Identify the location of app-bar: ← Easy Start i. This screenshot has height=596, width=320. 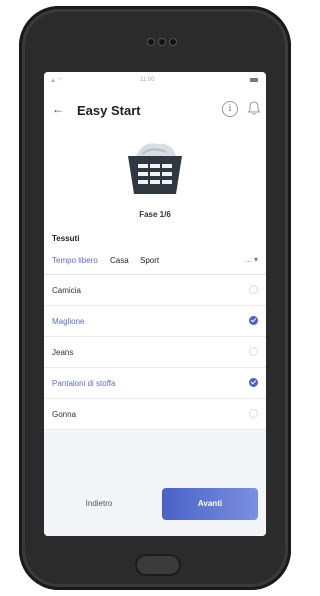
(155, 111).